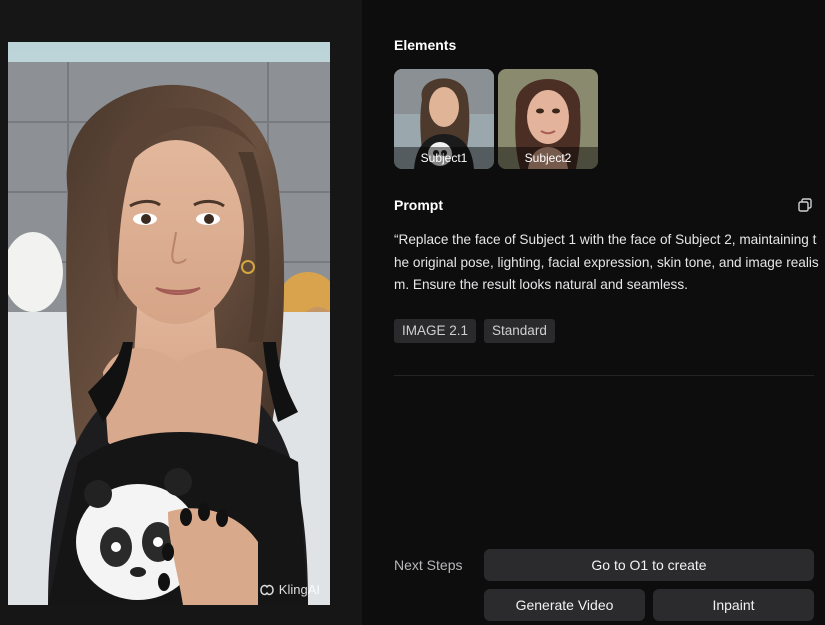 Image resolution: width=825 pixels, height=625 pixels. I want to click on prompt-title: Prompt, so click(418, 205).